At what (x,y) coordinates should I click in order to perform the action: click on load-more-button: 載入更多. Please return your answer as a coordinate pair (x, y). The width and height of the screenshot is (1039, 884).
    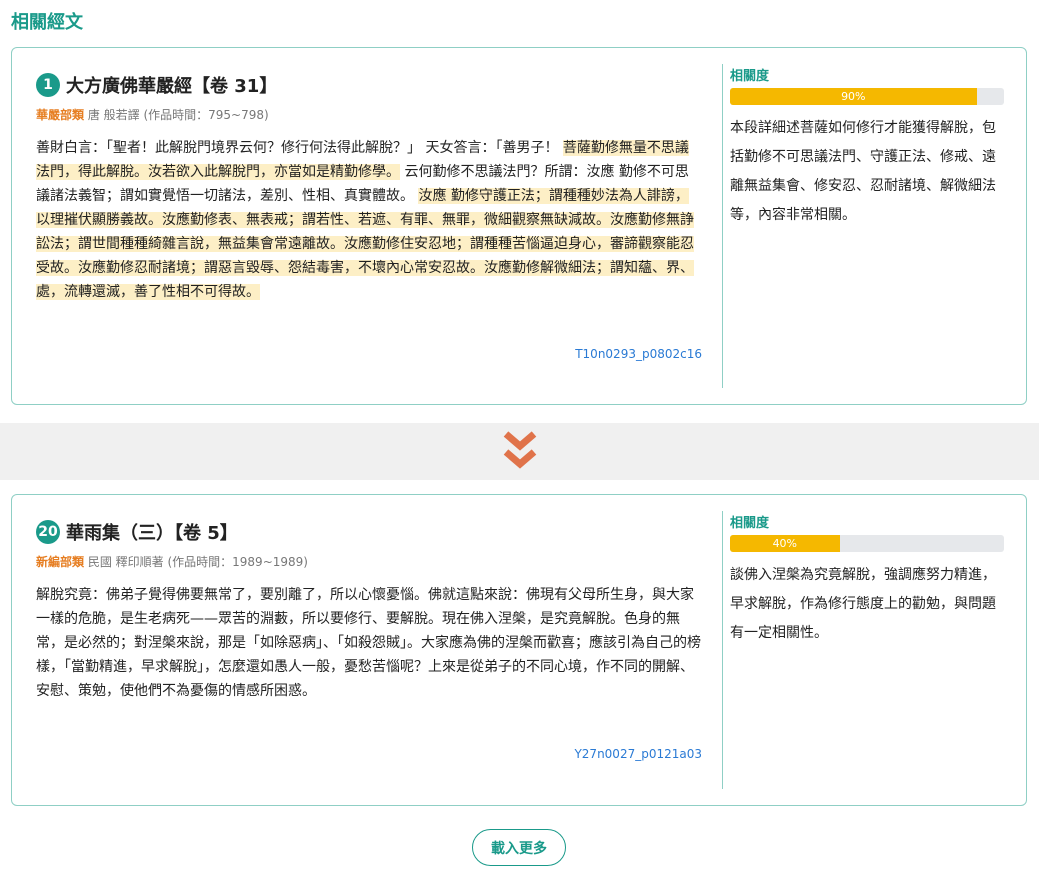
    Looking at the image, I should click on (519, 847).